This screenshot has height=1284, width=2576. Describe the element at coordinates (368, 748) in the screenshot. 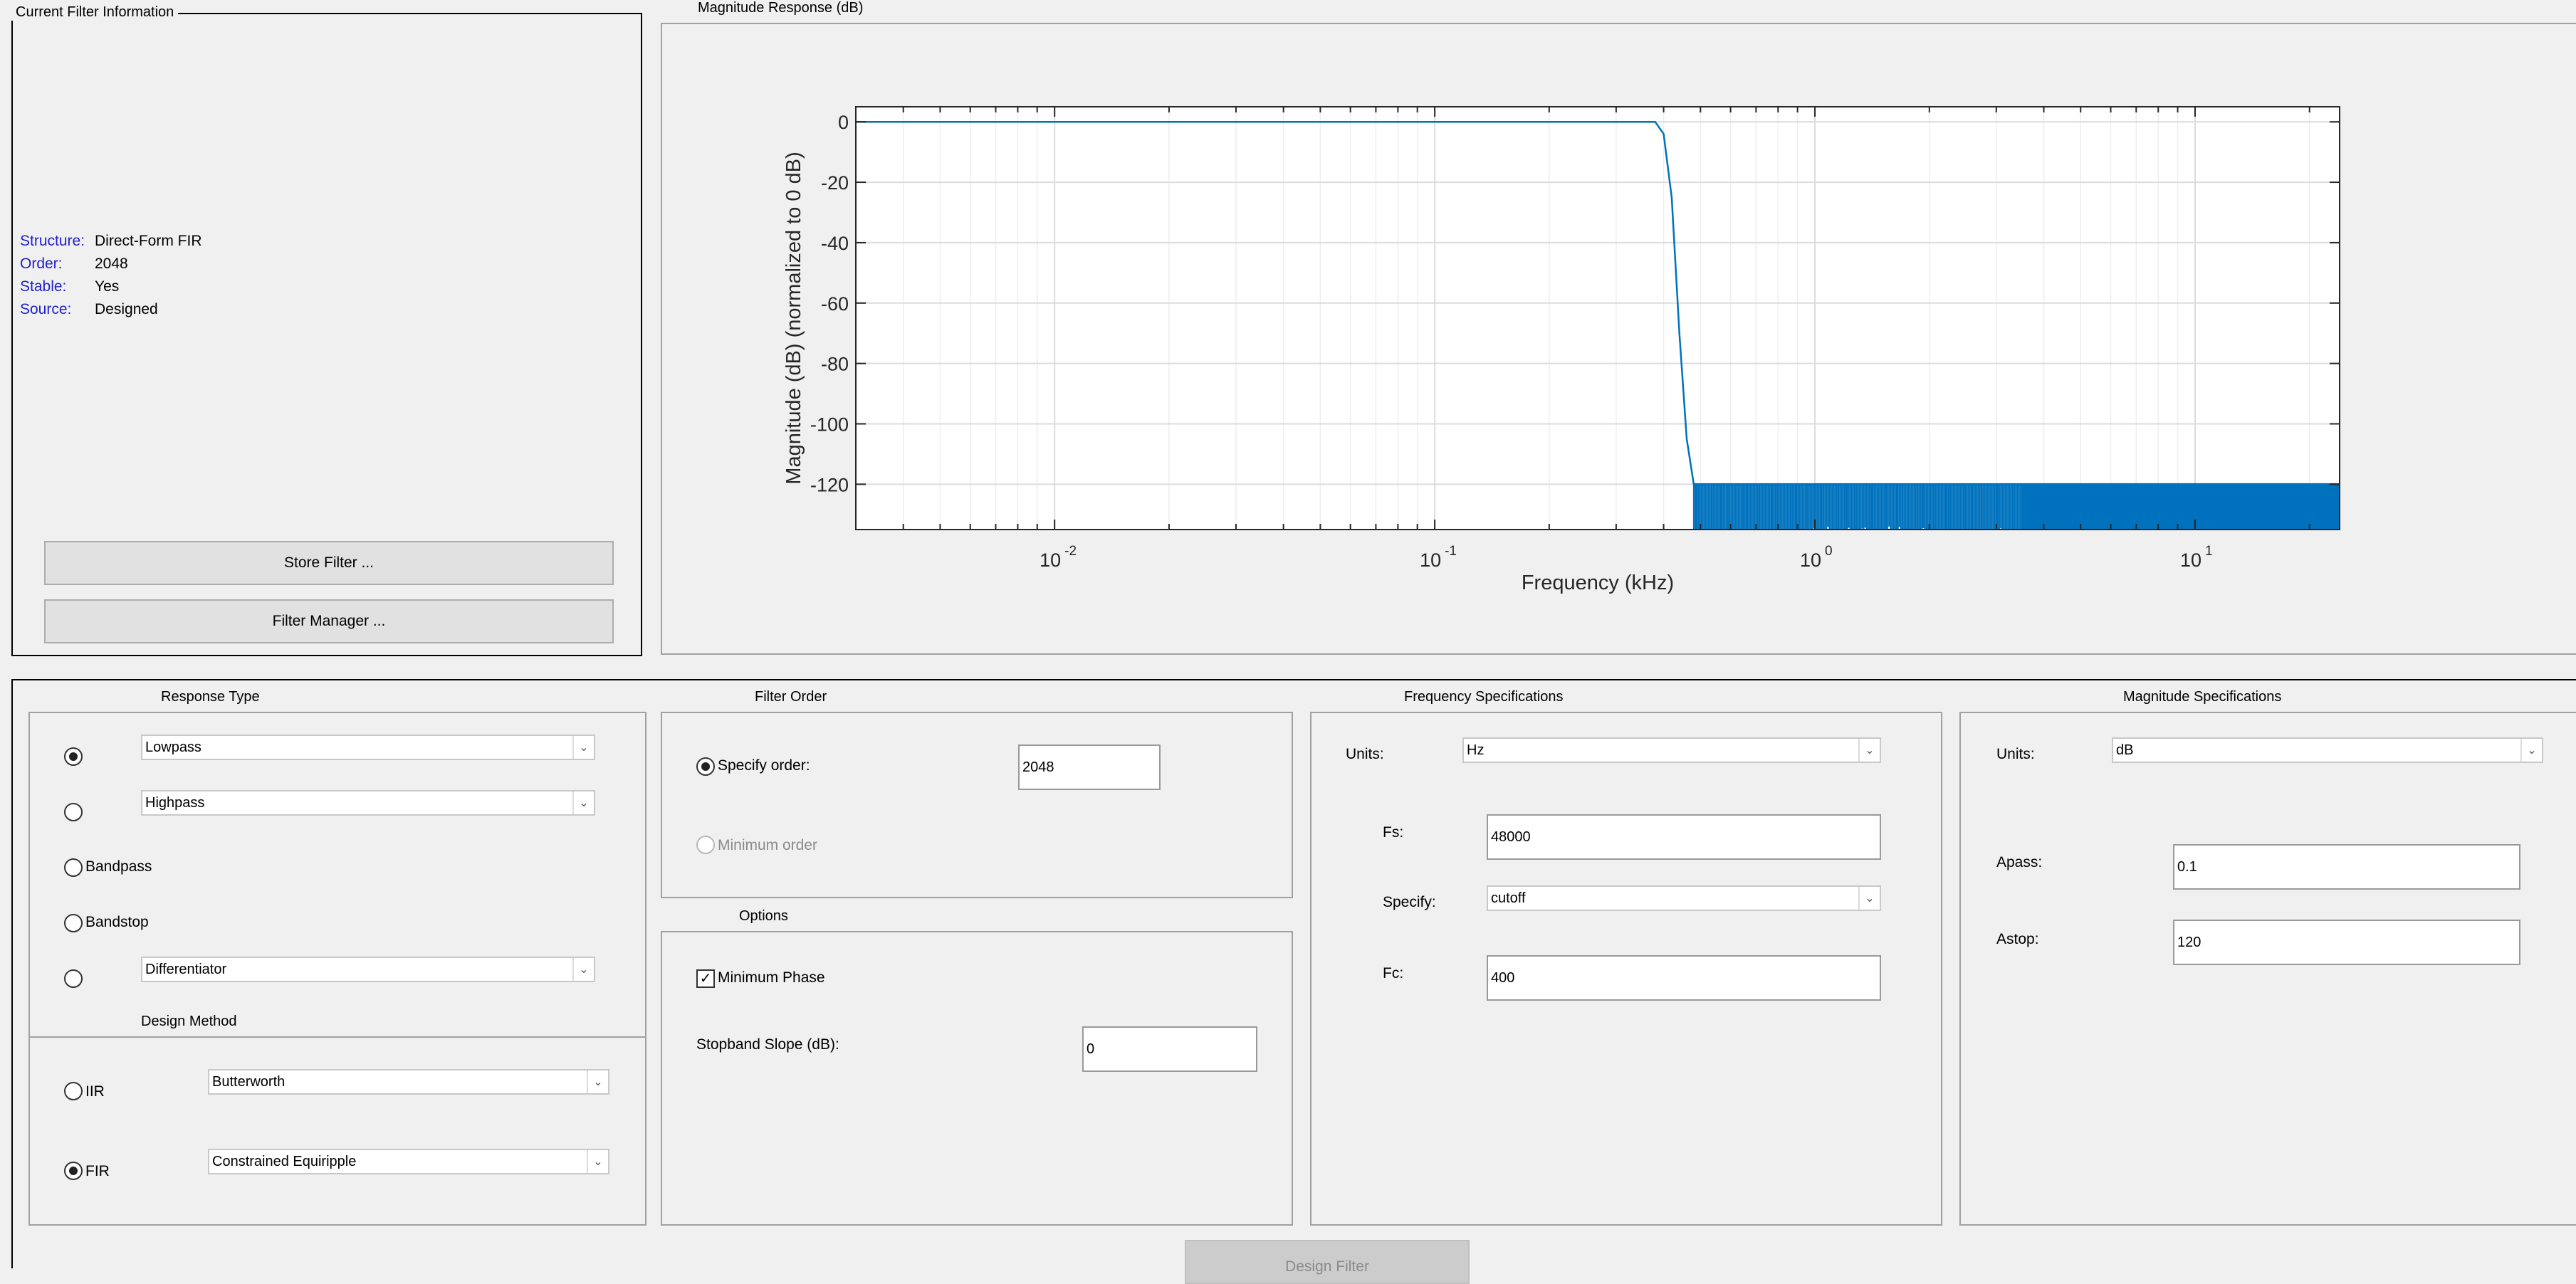

I see `lowpass-select: Lowpass ⌄` at that location.